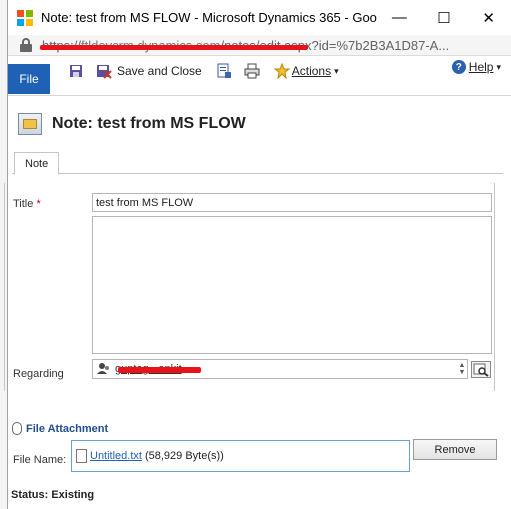 Image resolution: width=511 pixels, height=509 pixels. I want to click on title-input: test from MS FLOW, so click(292, 202).